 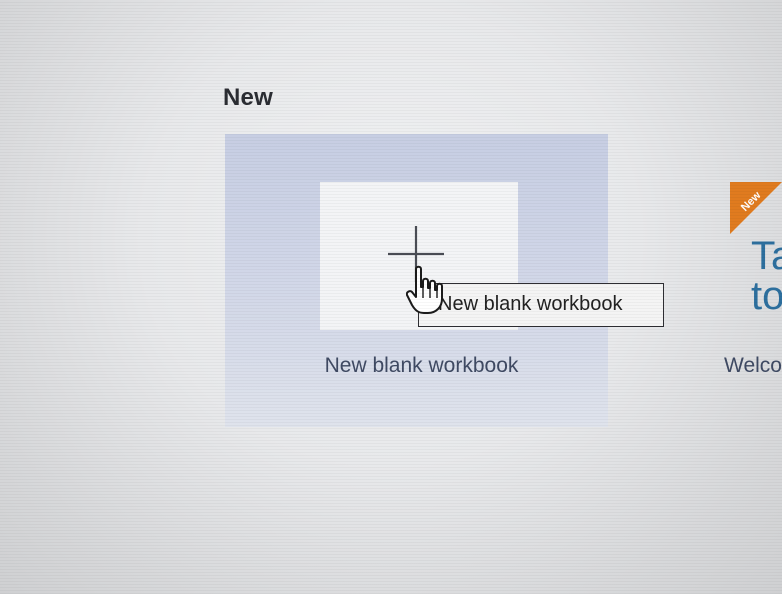 I want to click on welcome-template-tile: New Ta to Welco, so click(x=753, y=281).